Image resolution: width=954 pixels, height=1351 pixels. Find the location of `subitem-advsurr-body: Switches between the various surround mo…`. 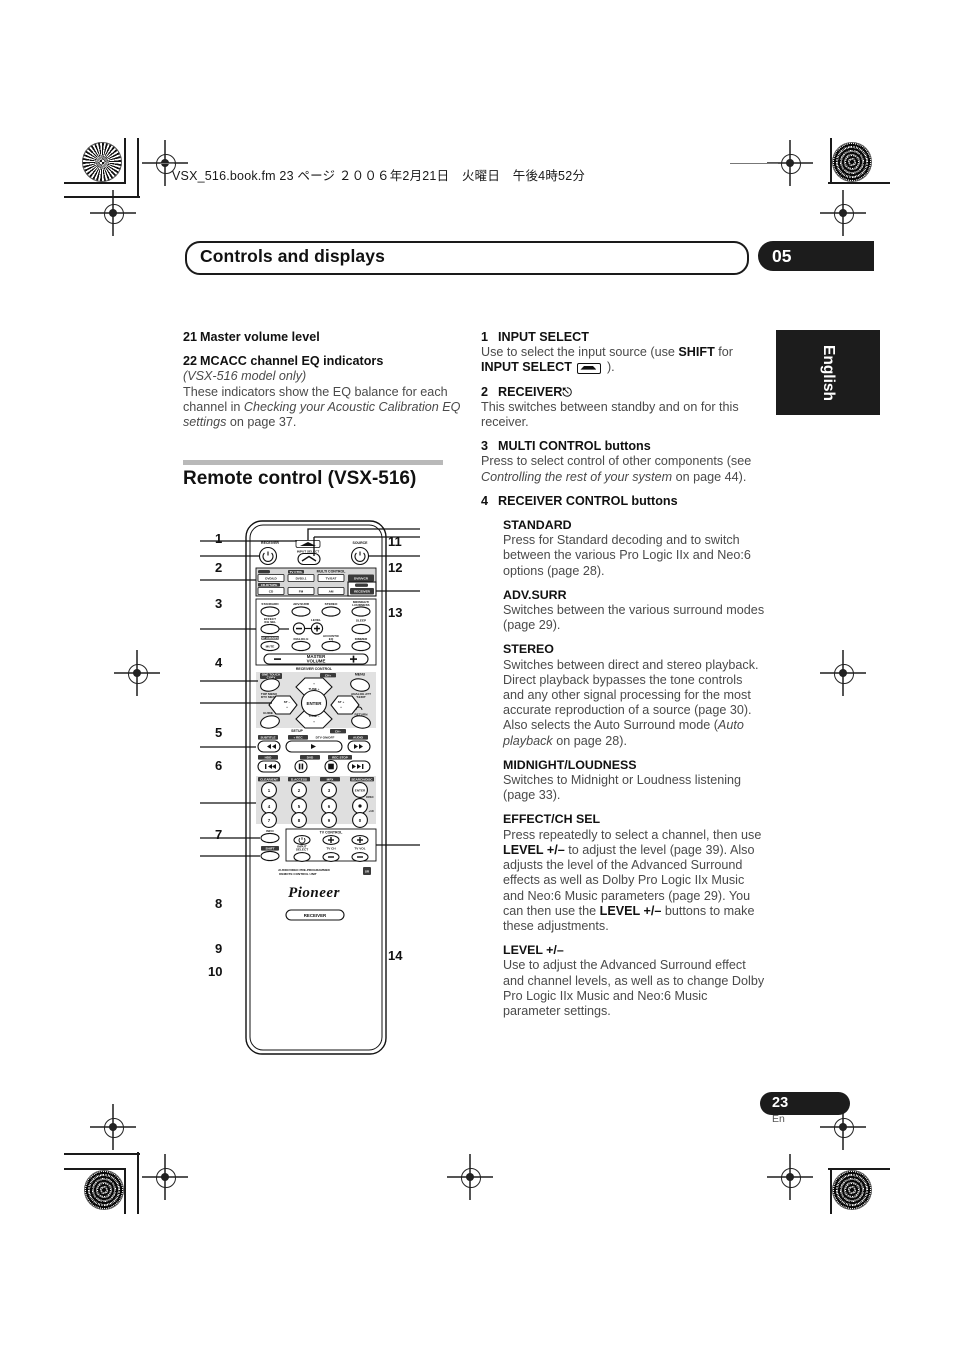

subitem-advsurr-body: Switches between the various surround mo… is located at coordinates (634, 618).